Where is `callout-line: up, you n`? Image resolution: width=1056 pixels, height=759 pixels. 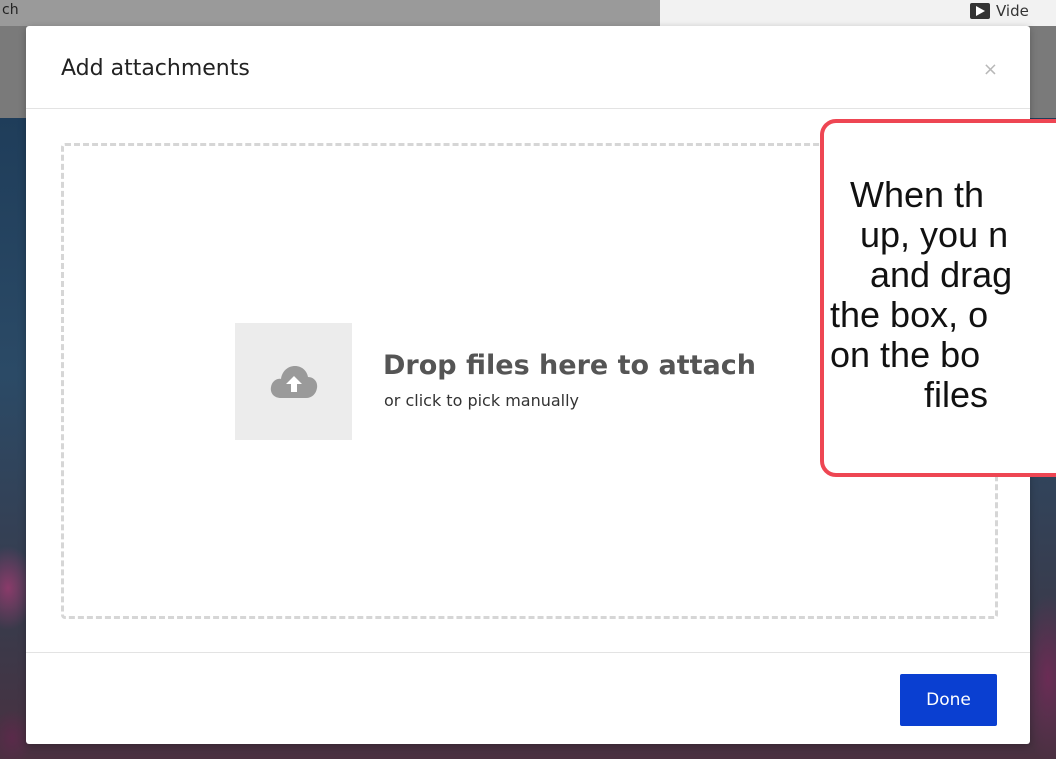
callout-line: up, you n is located at coordinates (934, 234).